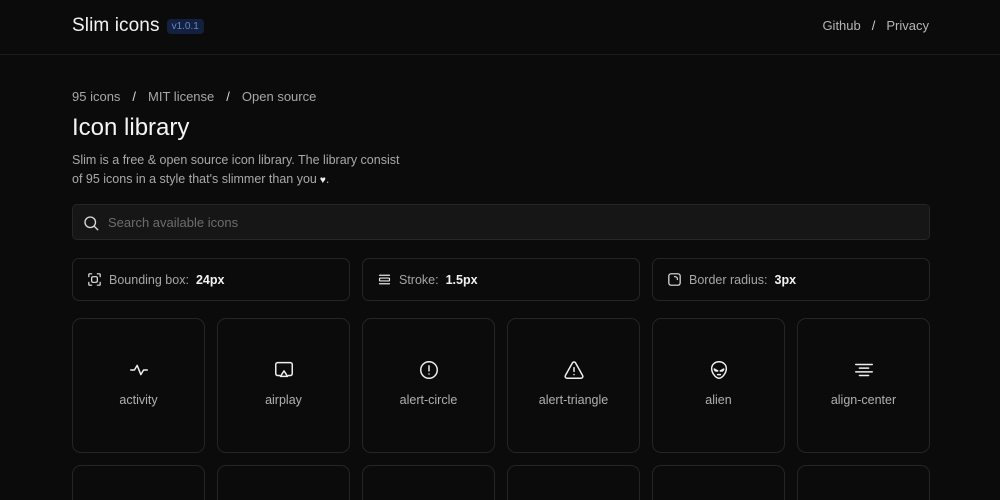 This screenshot has height=500, width=1000. Describe the element at coordinates (96, 96) in the screenshot. I see `meta-icon-count: 95 icons` at that location.